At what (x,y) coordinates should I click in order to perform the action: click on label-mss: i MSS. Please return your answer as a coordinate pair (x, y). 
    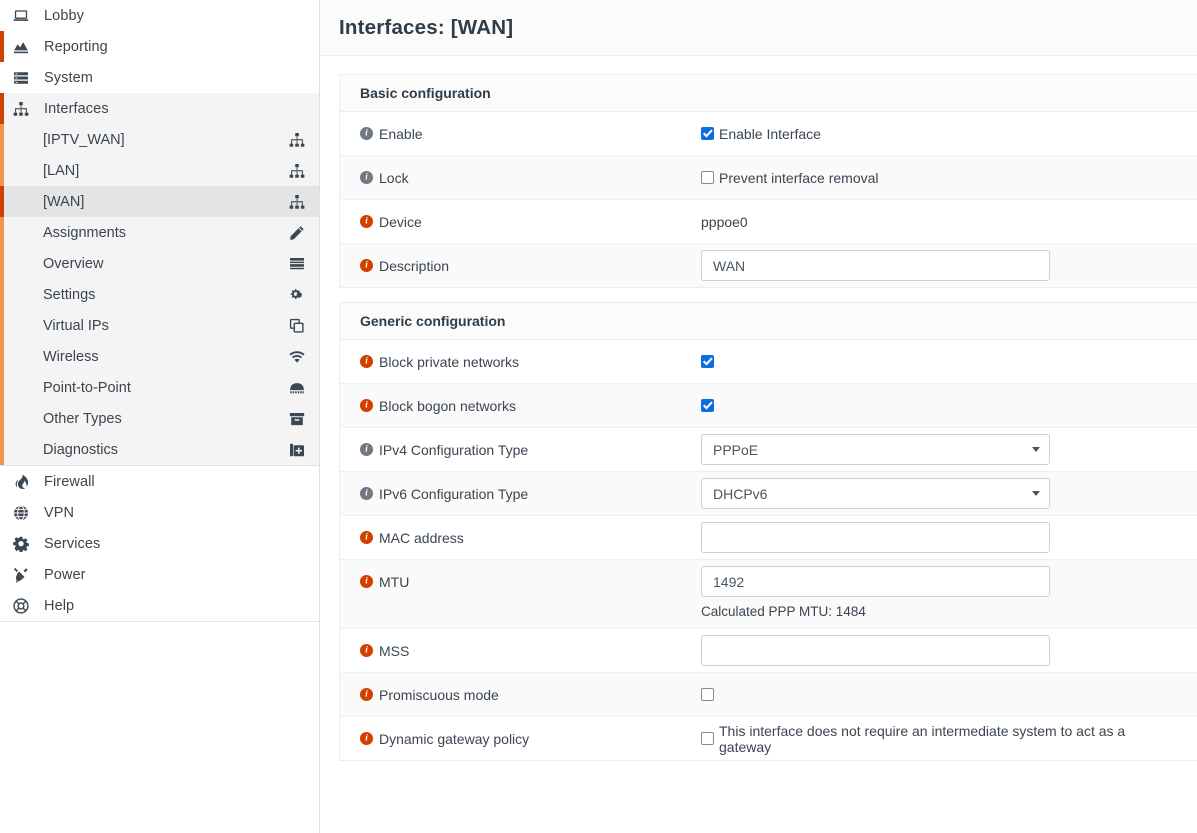
    Looking at the image, I should click on (520, 650).